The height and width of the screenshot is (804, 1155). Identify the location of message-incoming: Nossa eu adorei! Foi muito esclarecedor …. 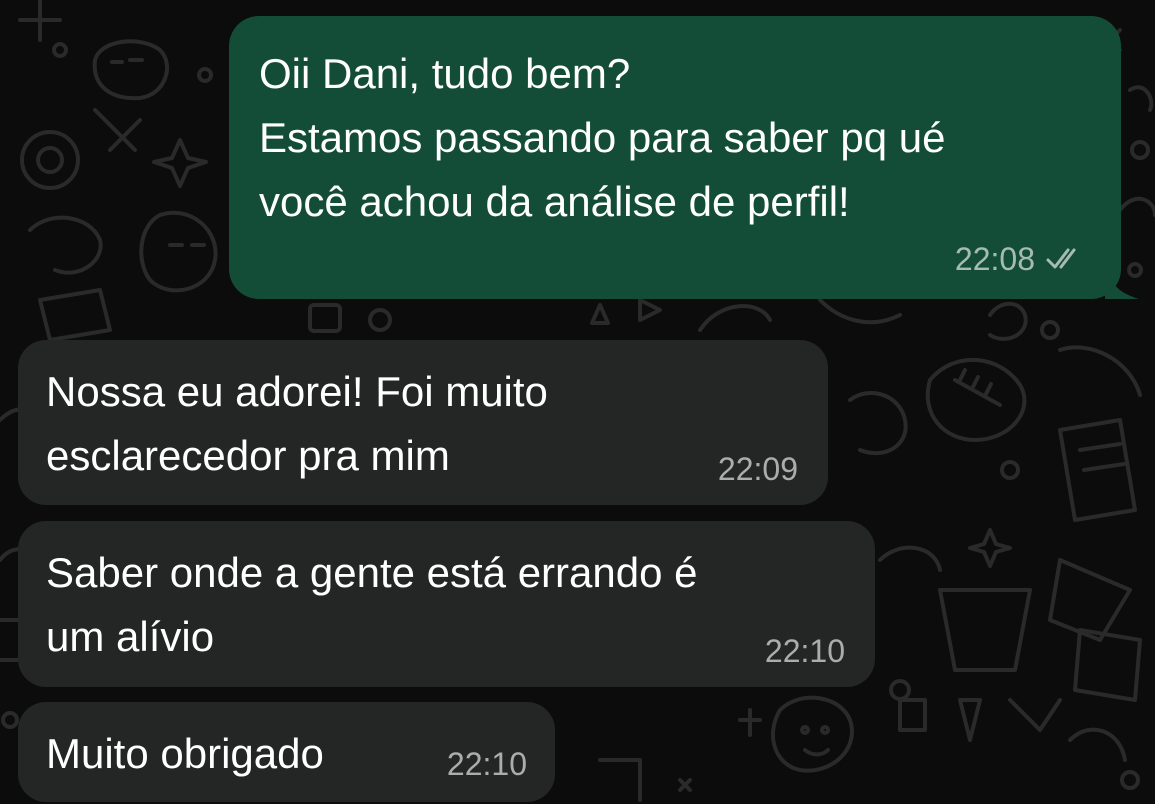
(423, 422).